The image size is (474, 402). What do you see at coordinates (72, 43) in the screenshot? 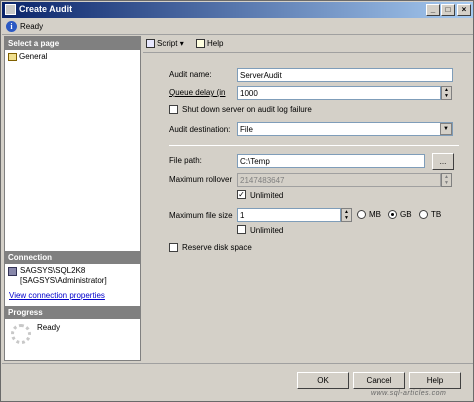
I see `select-page-header: Select a page` at bounding box center [72, 43].